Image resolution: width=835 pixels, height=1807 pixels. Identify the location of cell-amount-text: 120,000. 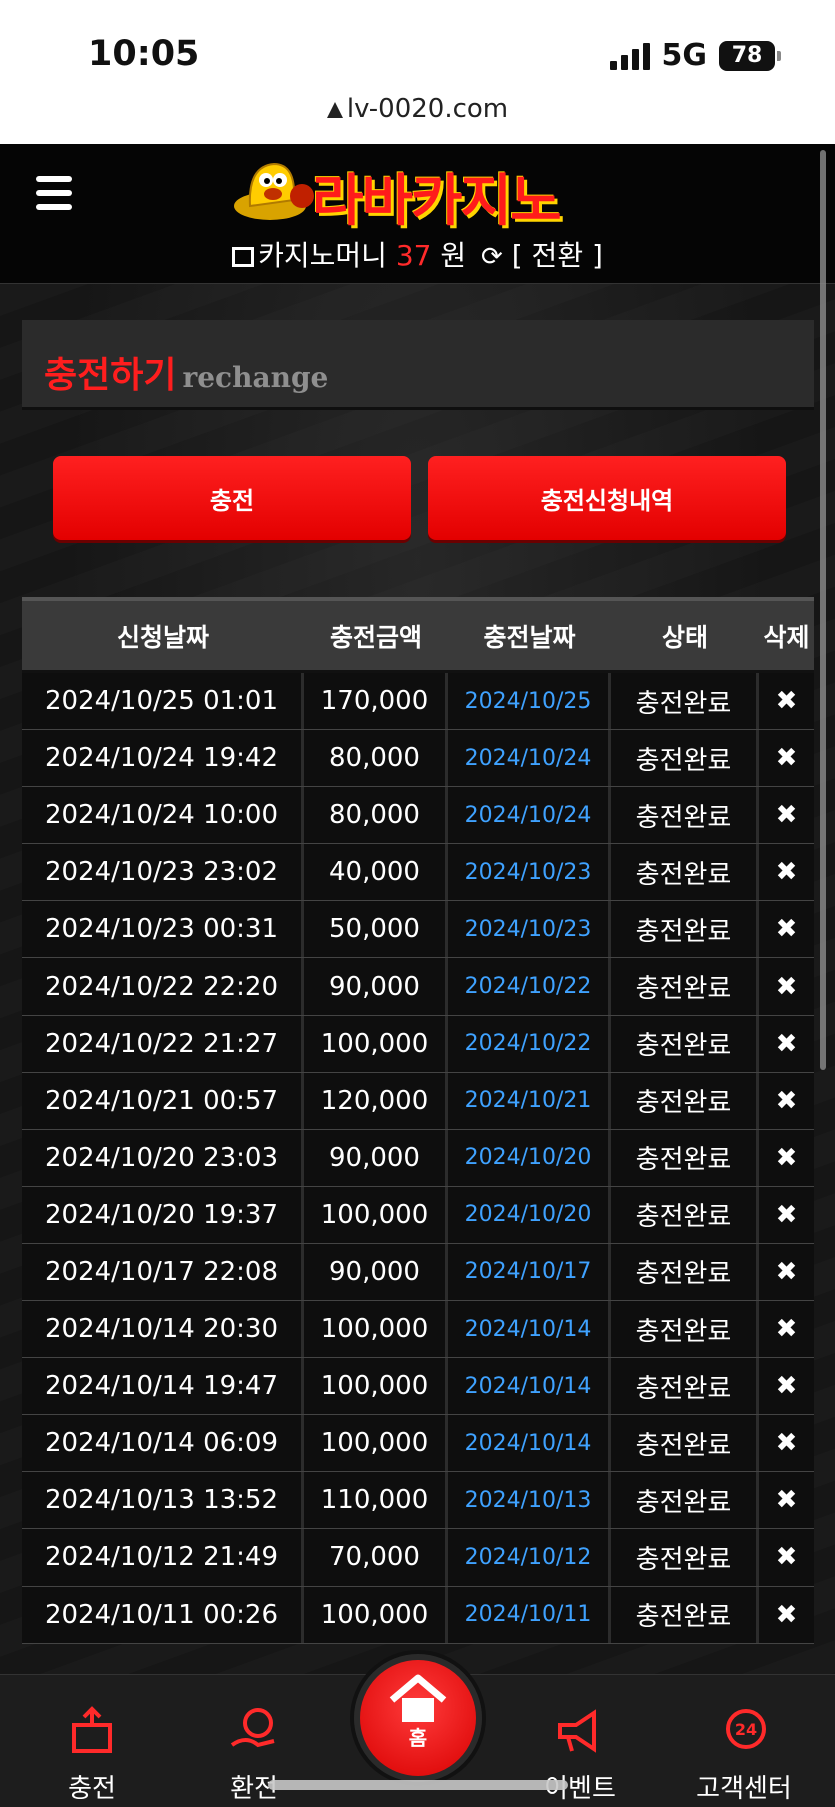
(374, 1100).